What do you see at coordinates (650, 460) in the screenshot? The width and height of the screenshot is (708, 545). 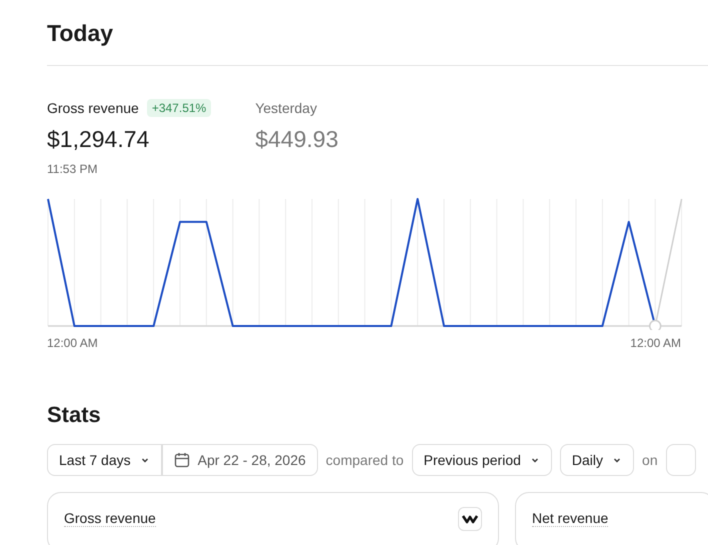 I see `filter-label: on` at bounding box center [650, 460].